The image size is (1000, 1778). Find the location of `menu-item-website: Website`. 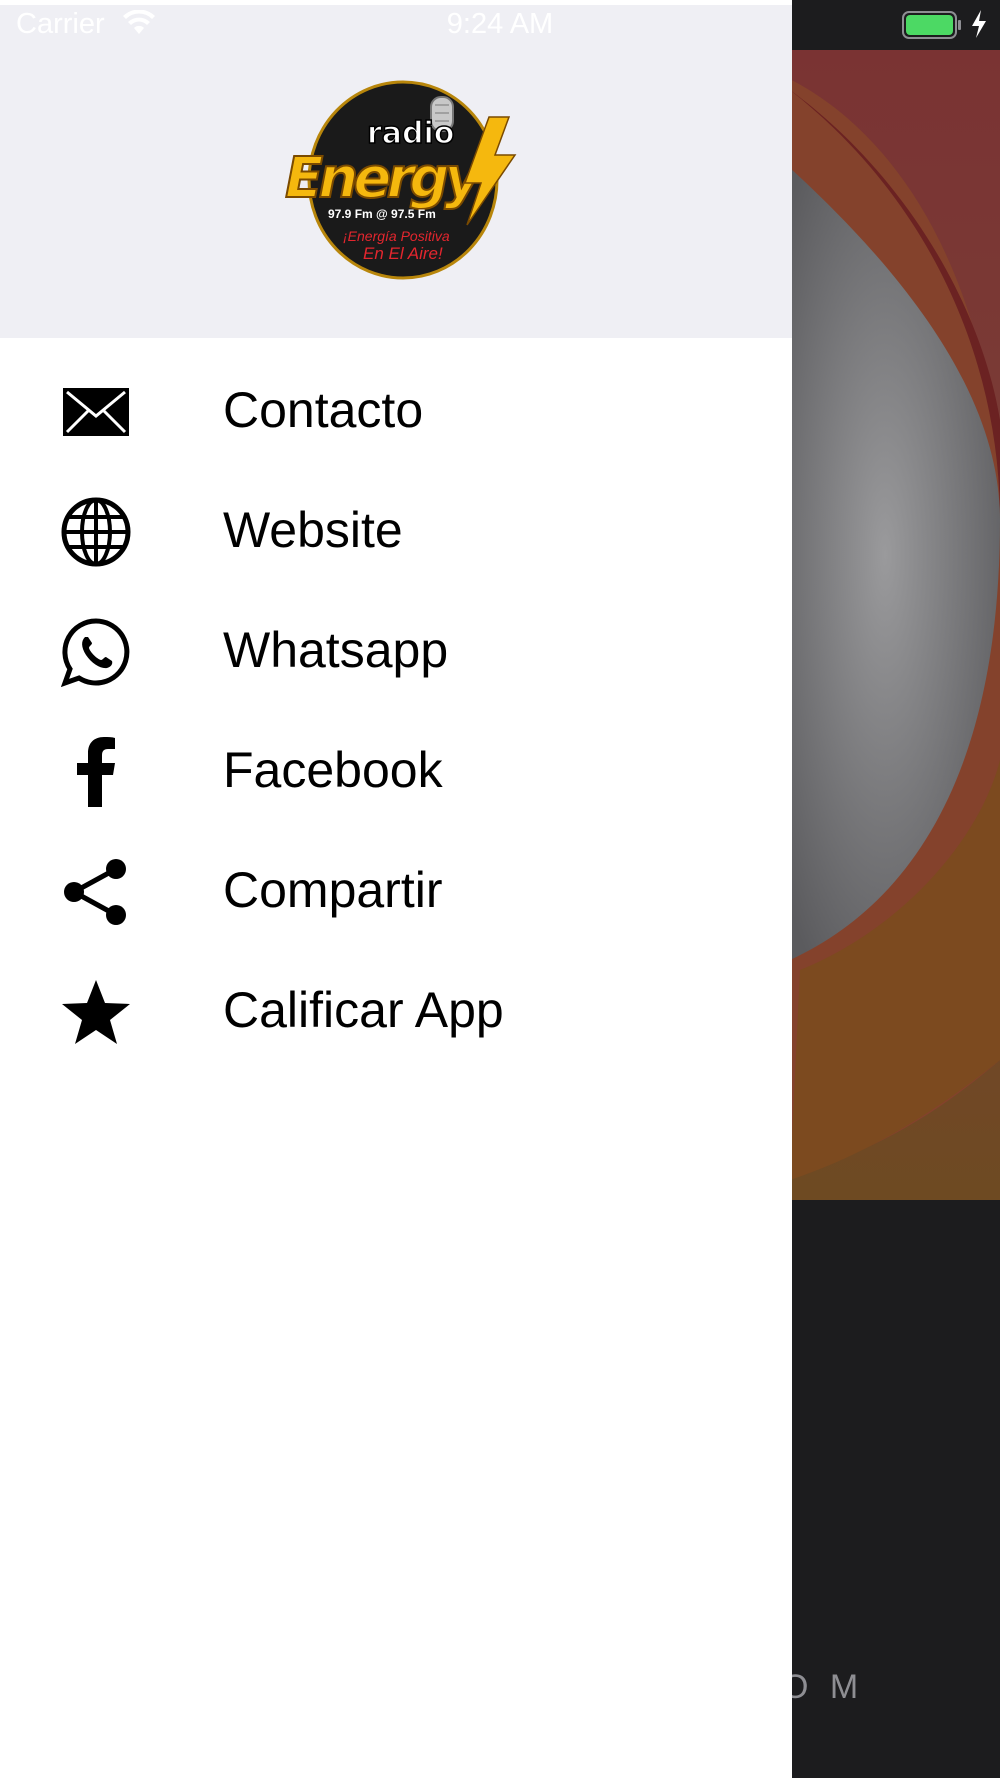

menu-item-website: Website is located at coordinates (396, 526).